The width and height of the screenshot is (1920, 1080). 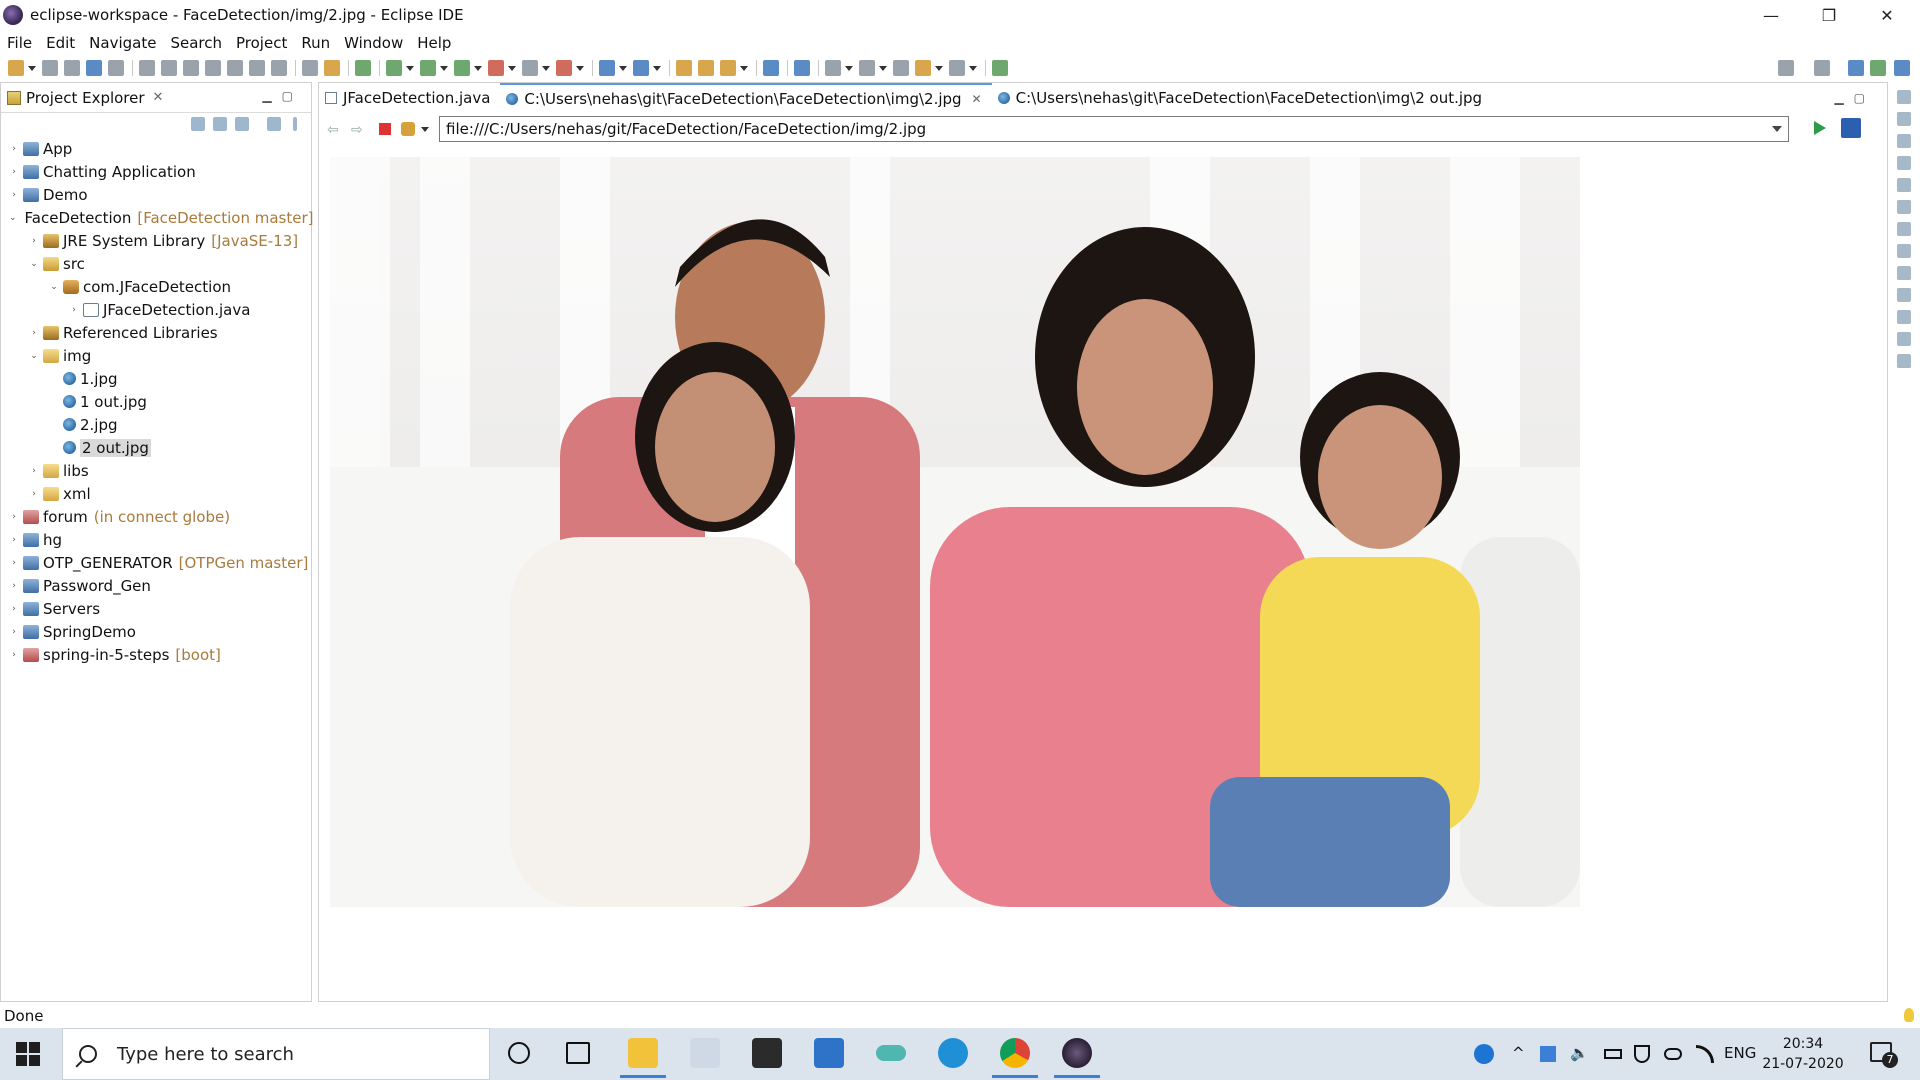 I want to click on mail-icon, so click(x=829, y=1053).